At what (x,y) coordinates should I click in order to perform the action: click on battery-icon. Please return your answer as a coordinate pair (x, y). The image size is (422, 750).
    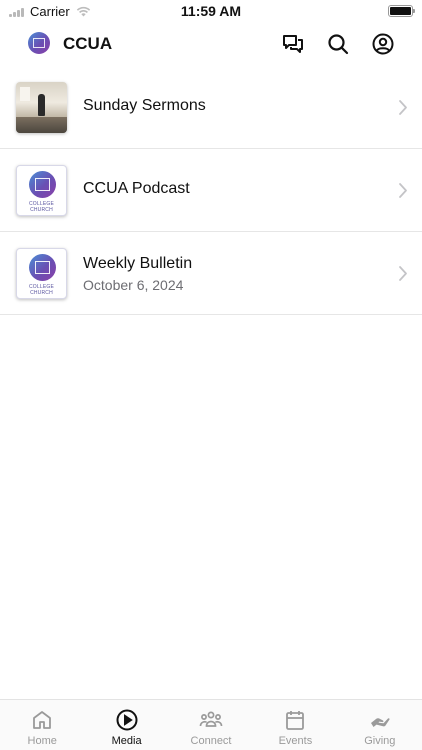
    Looking at the image, I should click on (401, 11).